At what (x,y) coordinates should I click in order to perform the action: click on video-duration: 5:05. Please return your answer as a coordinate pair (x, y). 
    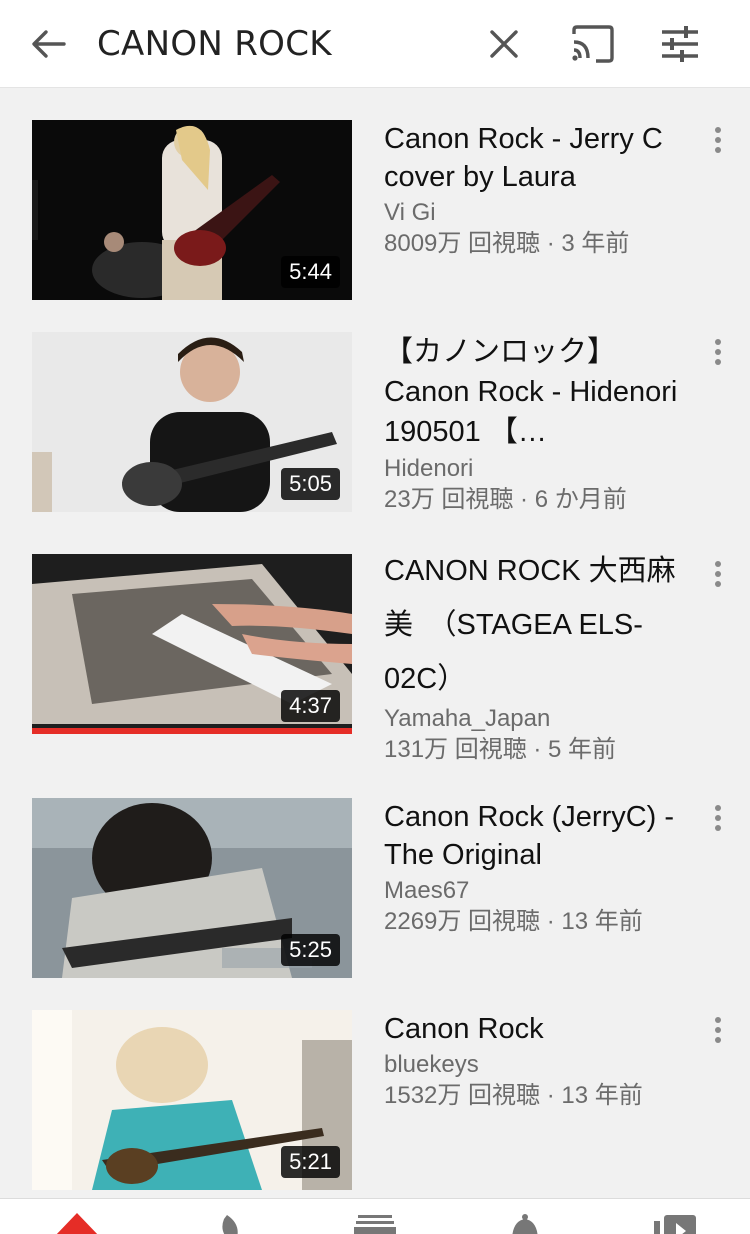
    Looking at the image, I should click on (310, 484).